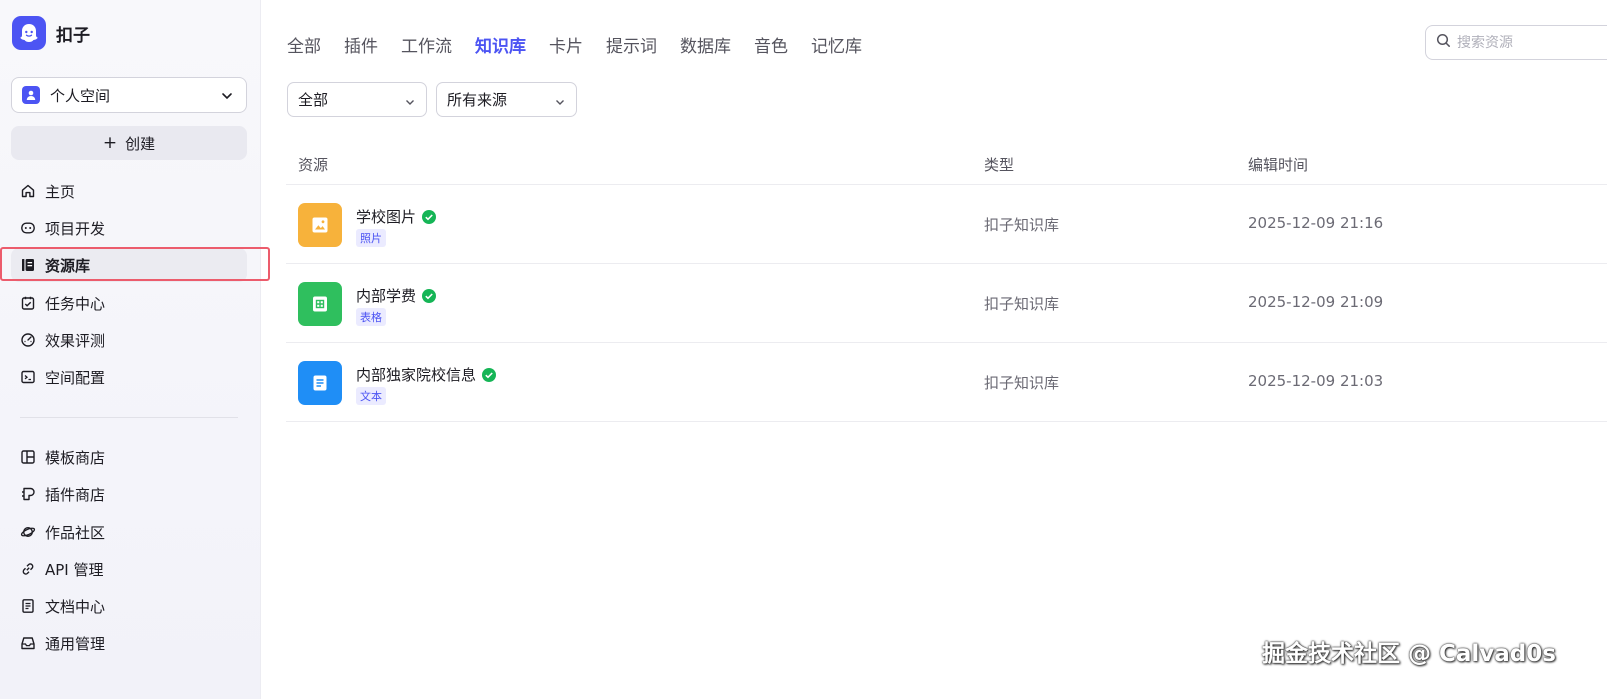 This screenshot has width=1607, height=699. I want to click on source-filter: 所有来源, so click(506, 99).